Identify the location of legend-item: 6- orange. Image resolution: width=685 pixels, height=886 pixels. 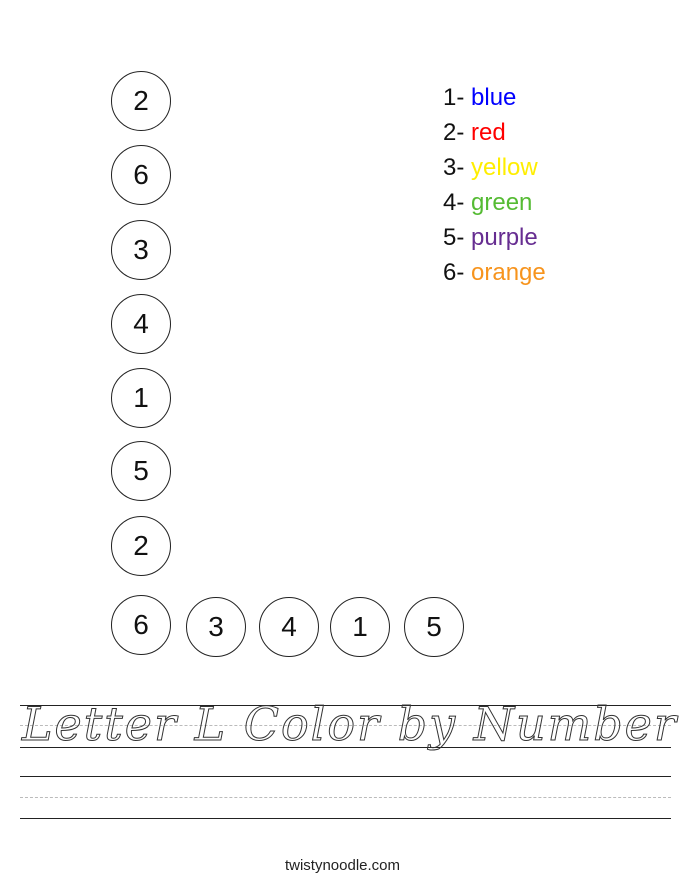
(494, 272).